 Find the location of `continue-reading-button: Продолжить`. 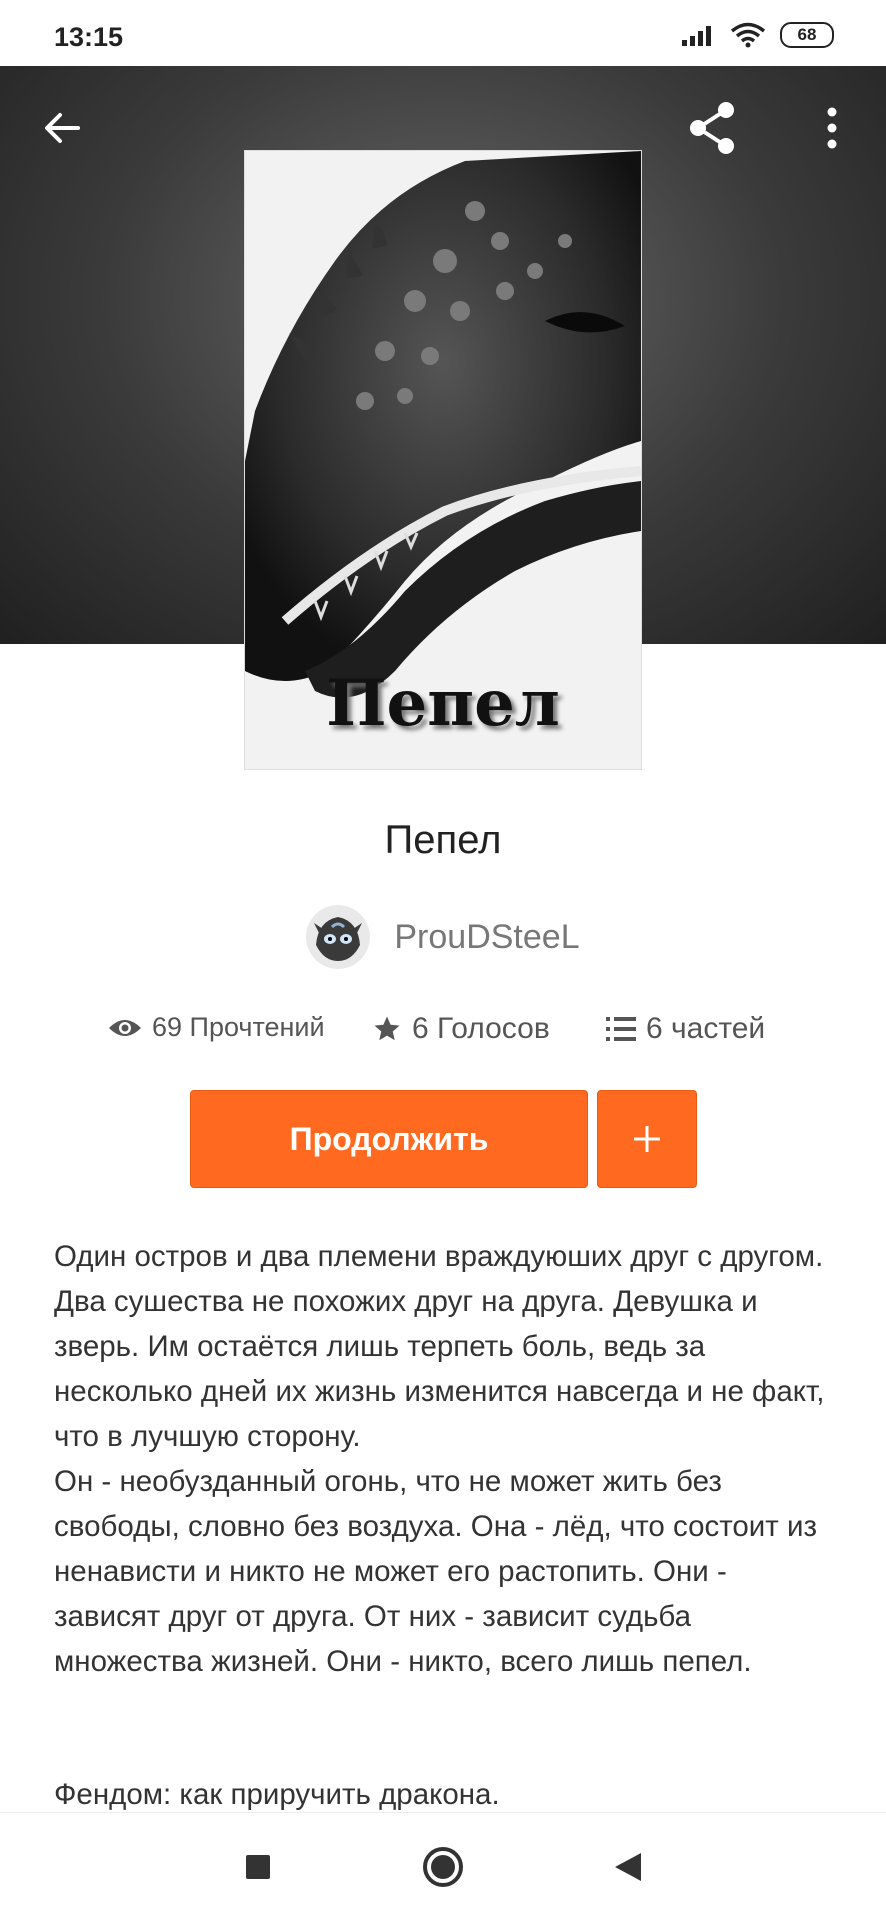

continue-reading-button: Продолжить is located at coordinates (389, 1139).